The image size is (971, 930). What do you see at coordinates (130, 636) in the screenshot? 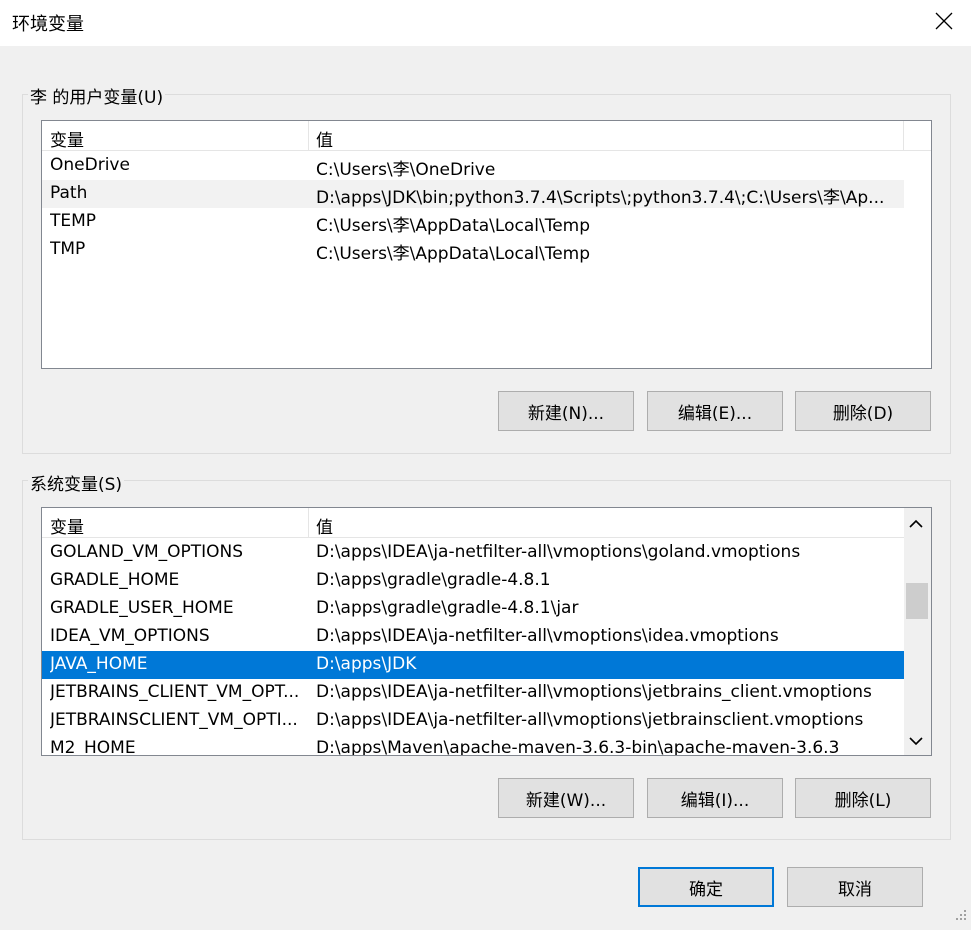
I see `var-name: IDEA_VM_OPTIONS` at bounding box center [130, 636].